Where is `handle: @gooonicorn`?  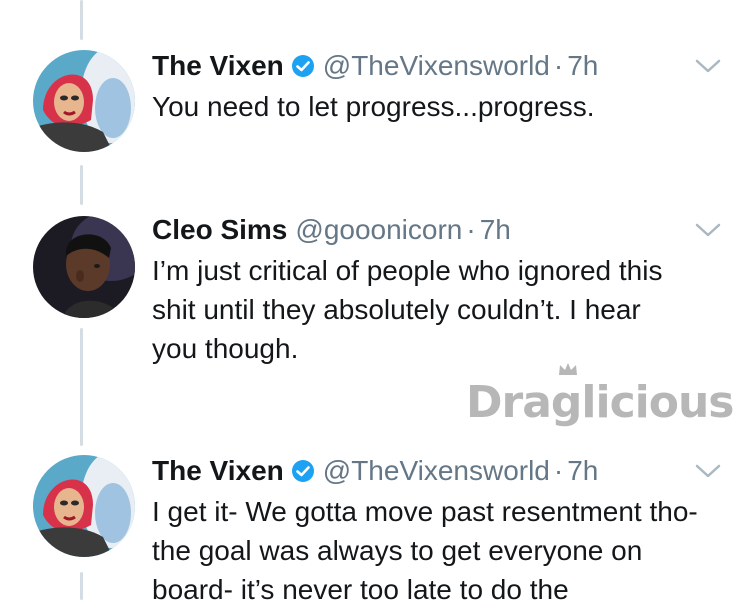
handle: @gooonicorn is located at coordinates (378, 230).